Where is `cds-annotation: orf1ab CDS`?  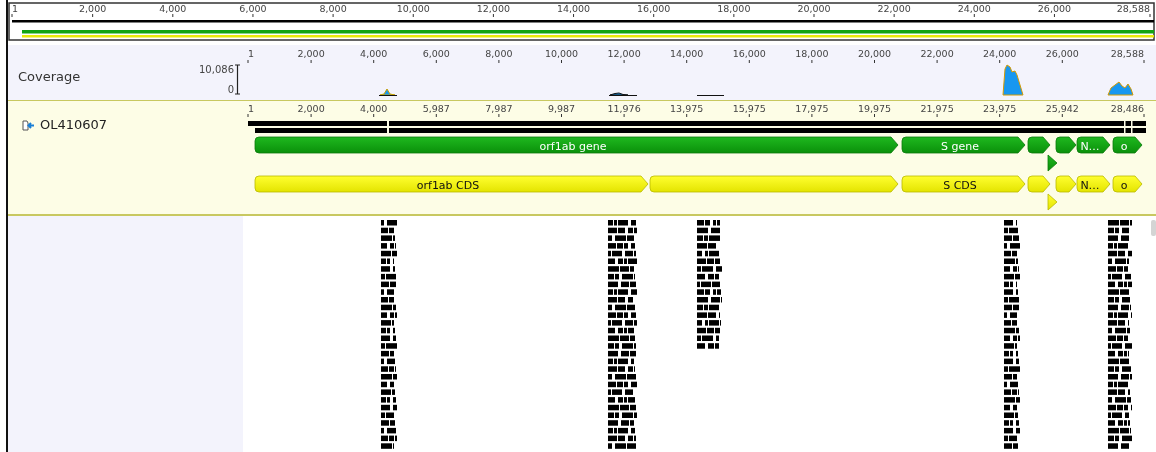
cds-annotation: orf1ab CDS is located at coordinates (451, 184).